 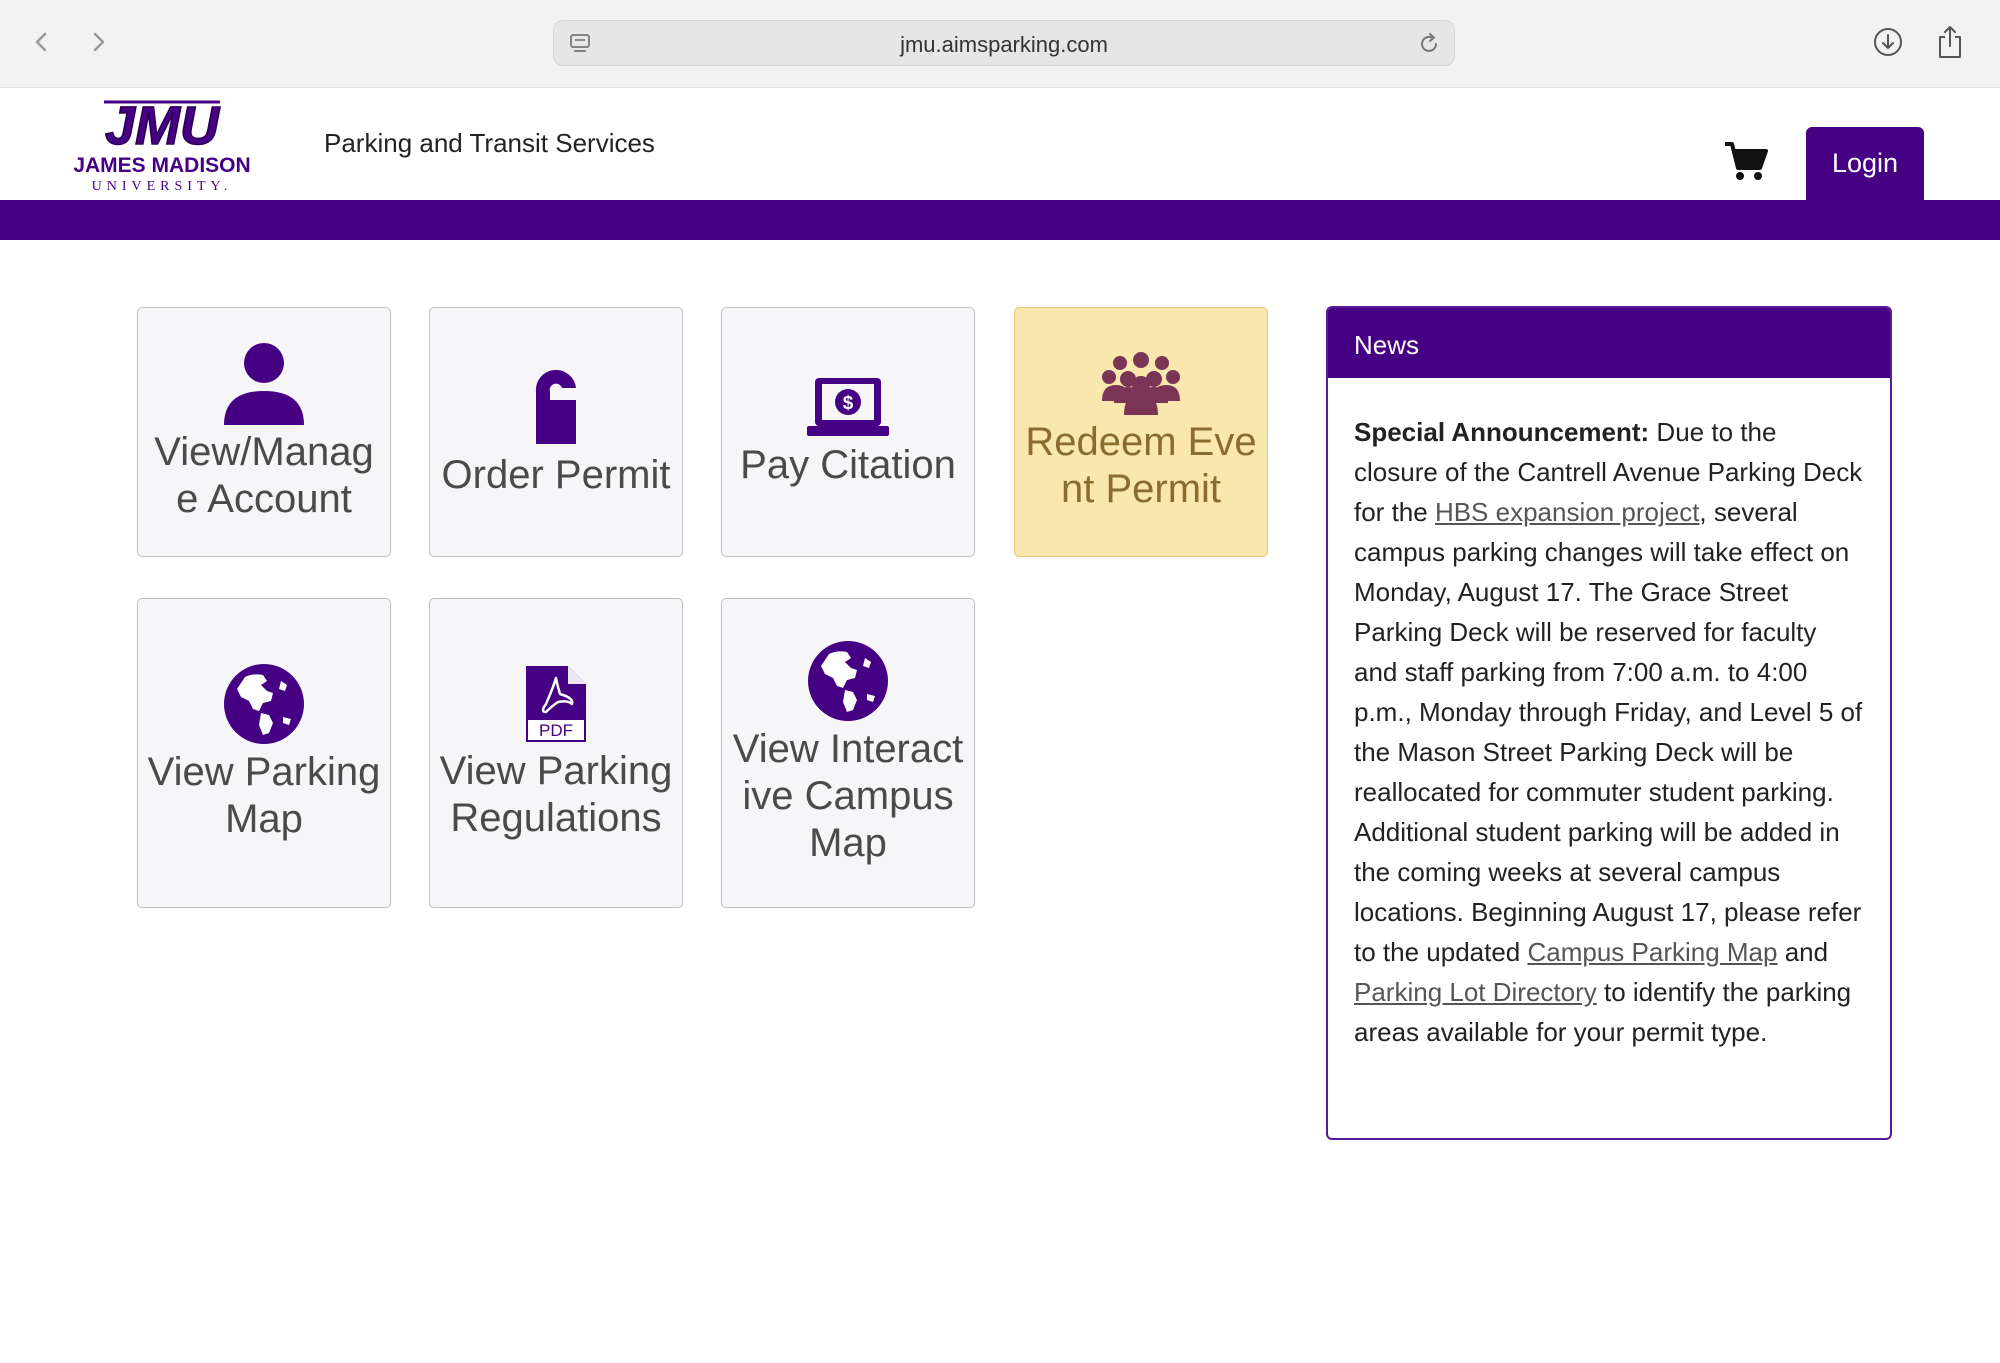 I want to click on tile-view-interactive-campus-map: View Interactive Campus Map, so click(x=848, y=753).